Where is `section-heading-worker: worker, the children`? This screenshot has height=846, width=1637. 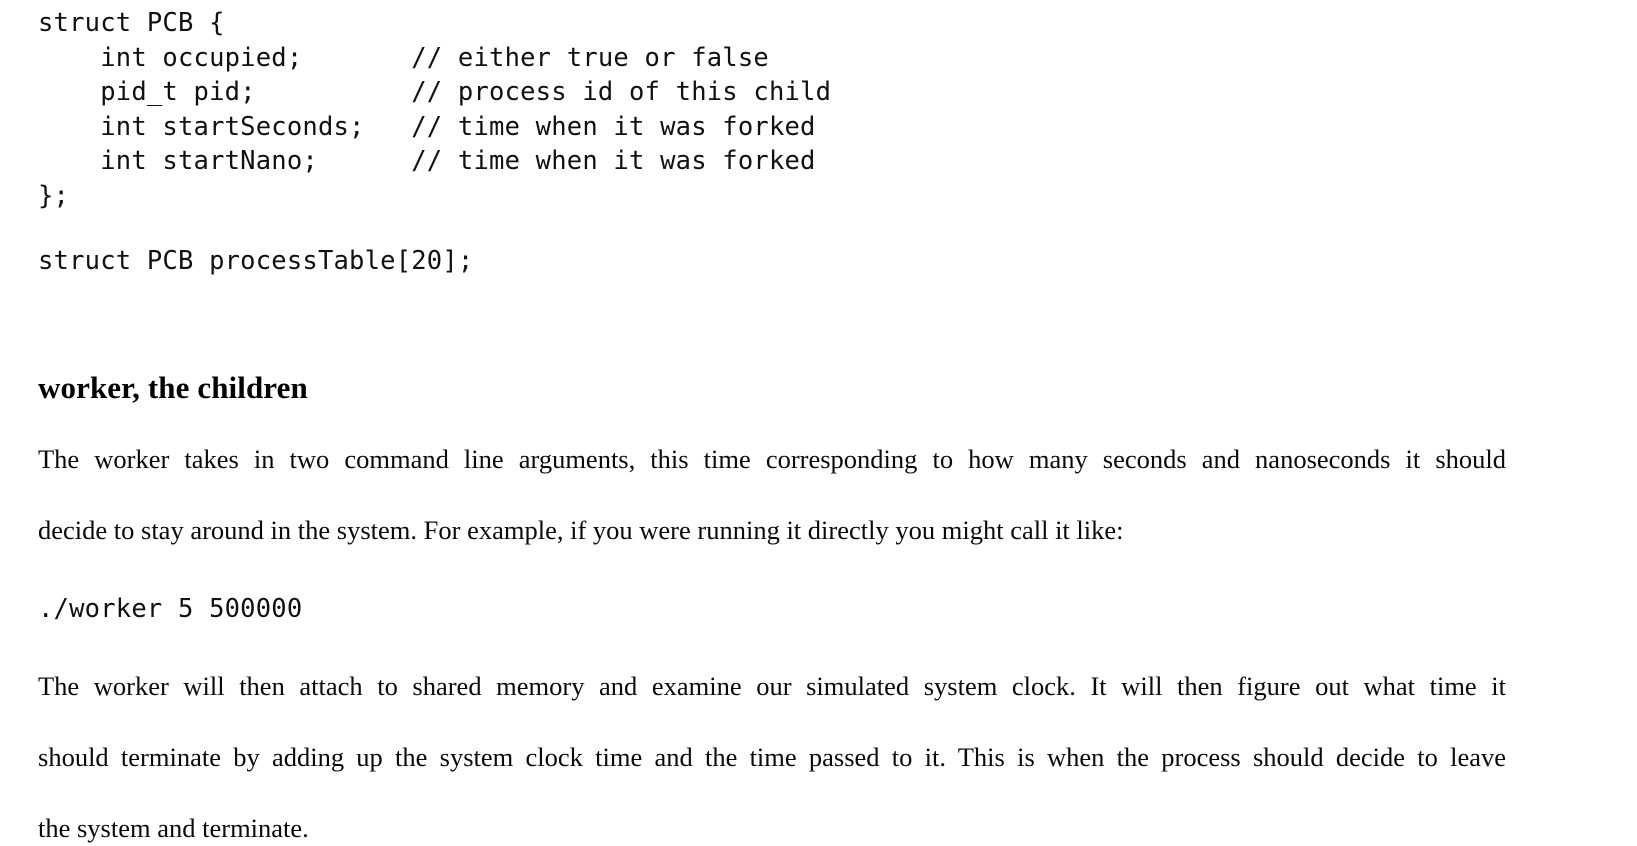 section-heading-worker: worker, the children is located at coordinates (173, 388).